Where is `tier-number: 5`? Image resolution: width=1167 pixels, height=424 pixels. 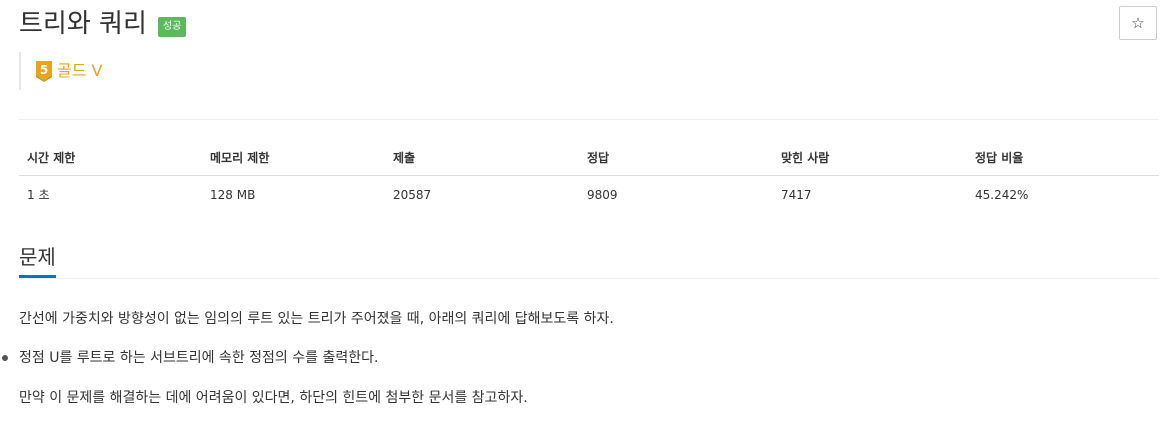
tier-number: 5 is located at coordinates (44, 70).